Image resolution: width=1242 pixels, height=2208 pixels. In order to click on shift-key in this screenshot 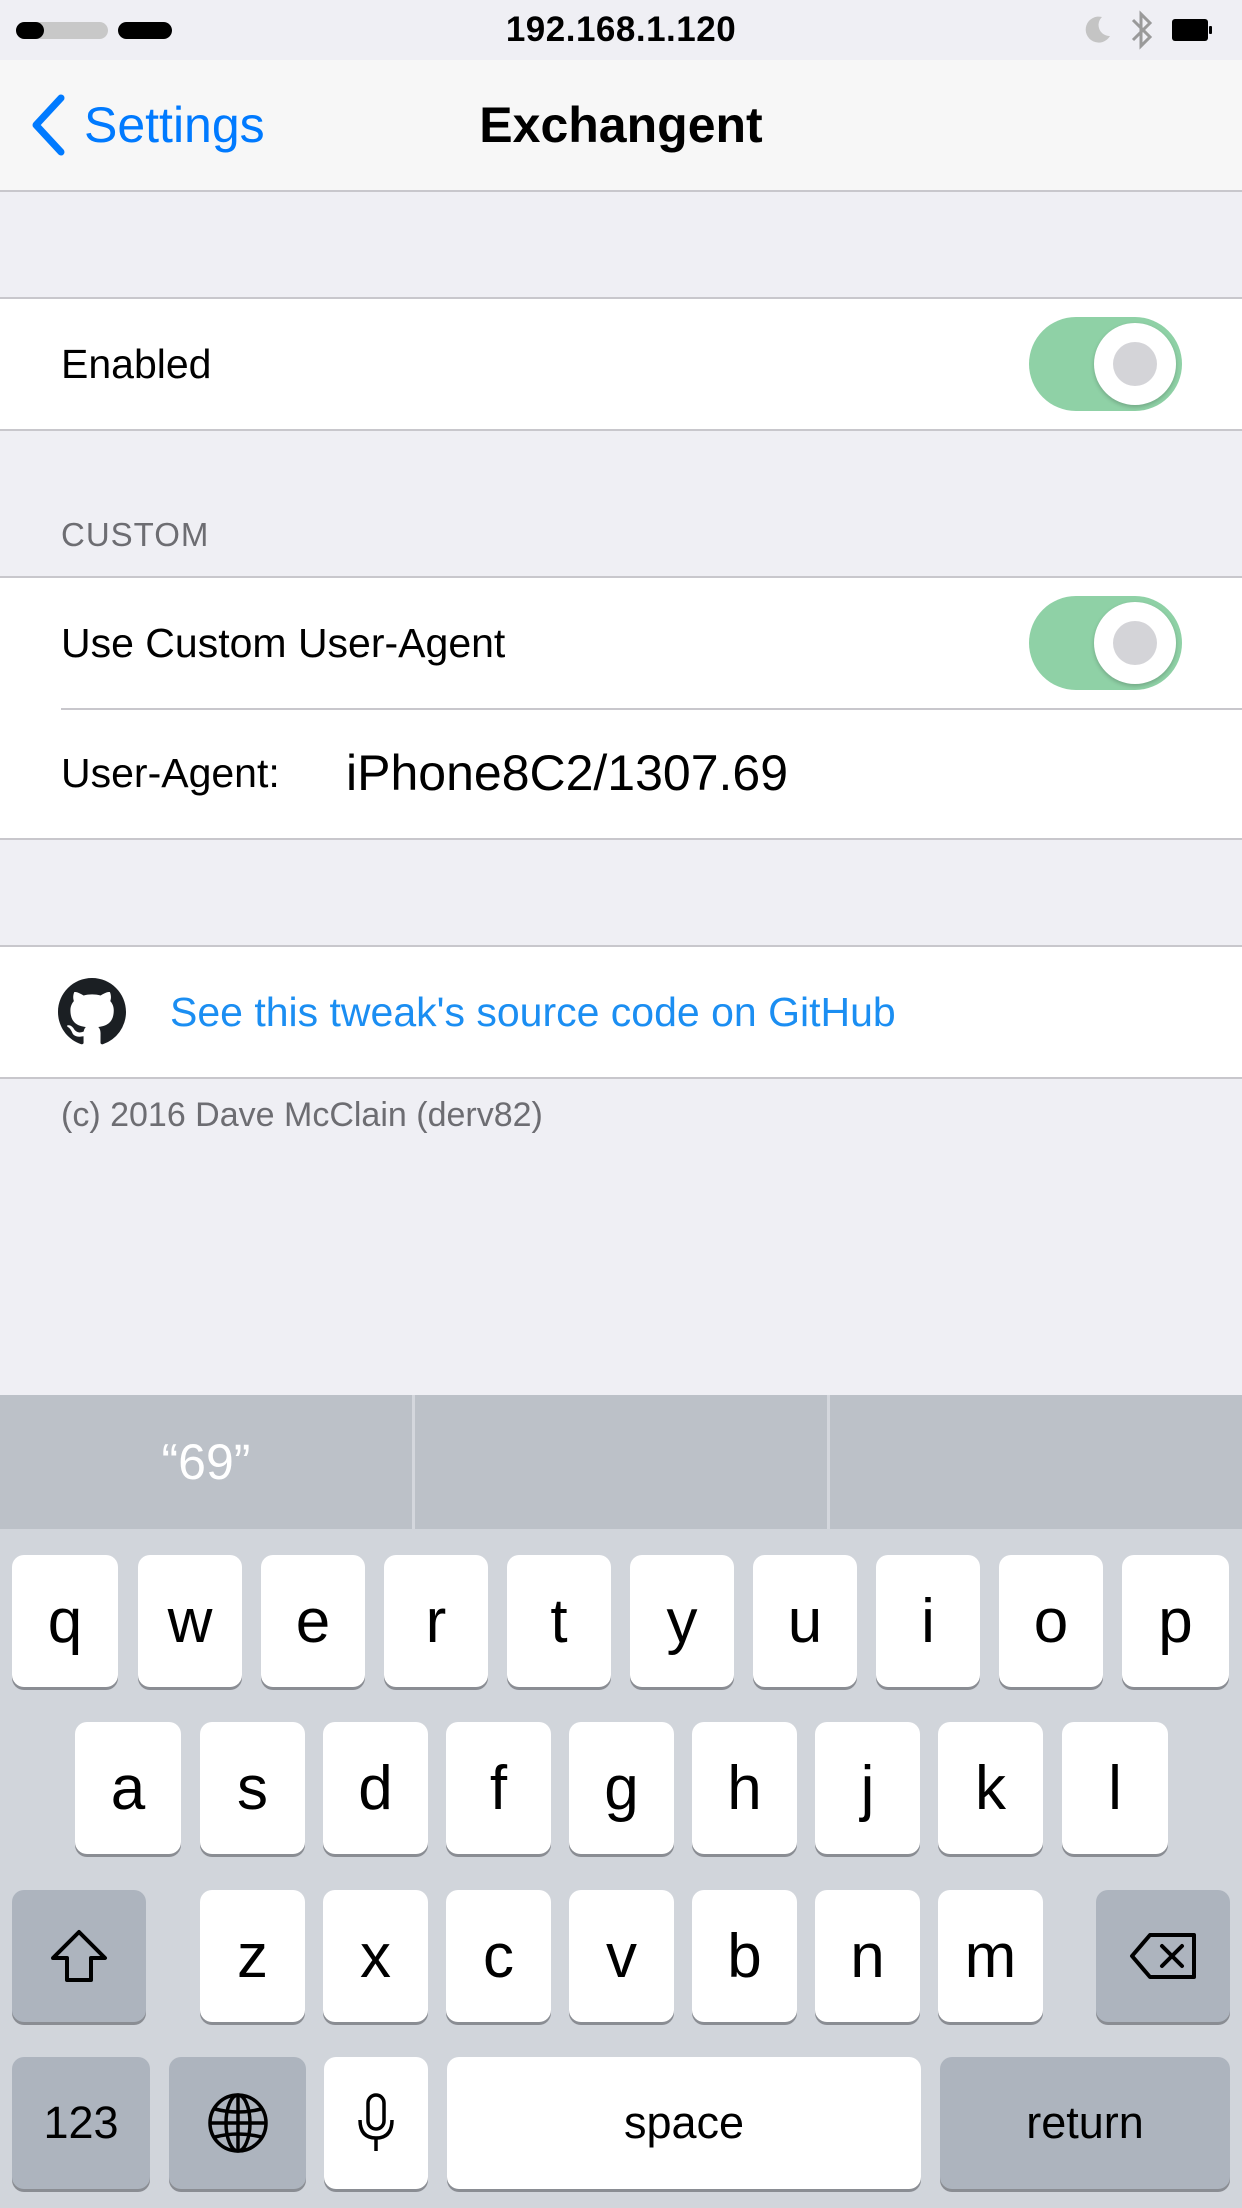, I will do `click(79, 1956)`.